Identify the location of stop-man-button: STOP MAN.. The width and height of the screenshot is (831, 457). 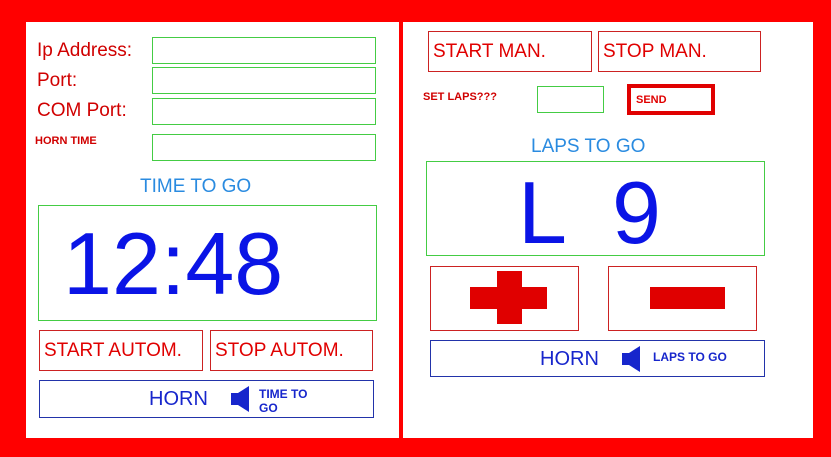
(679, 51).